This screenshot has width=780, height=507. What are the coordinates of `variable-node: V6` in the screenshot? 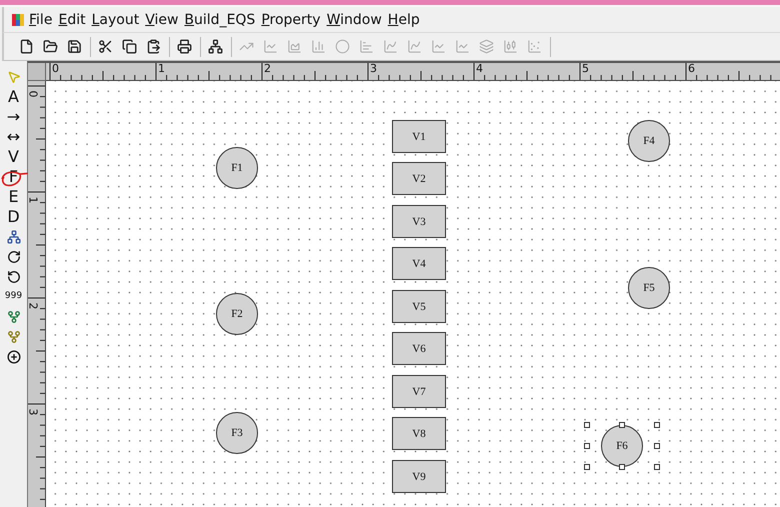 It's located at (419, 348).